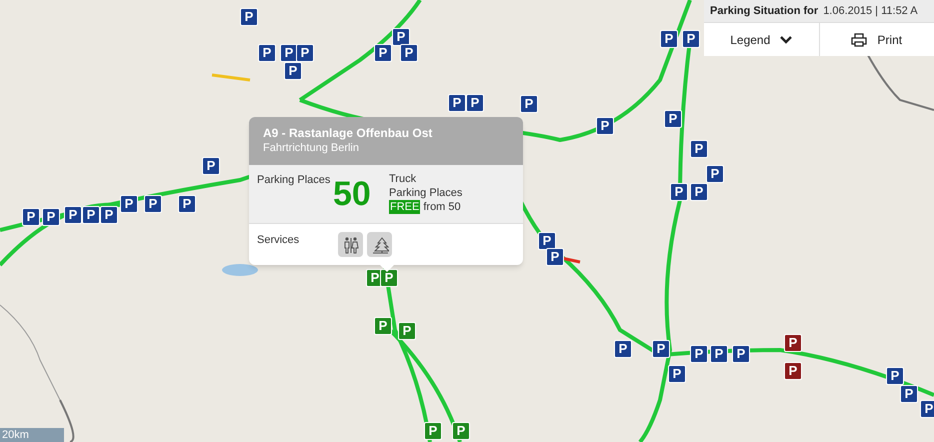 This screenshot has width=934, height=442. What do you see at coordinates (870, 11) in the screenshot?
I see `header-datetime: 1.06.2015 | 11:52 A` at bounding box center [870, 11].